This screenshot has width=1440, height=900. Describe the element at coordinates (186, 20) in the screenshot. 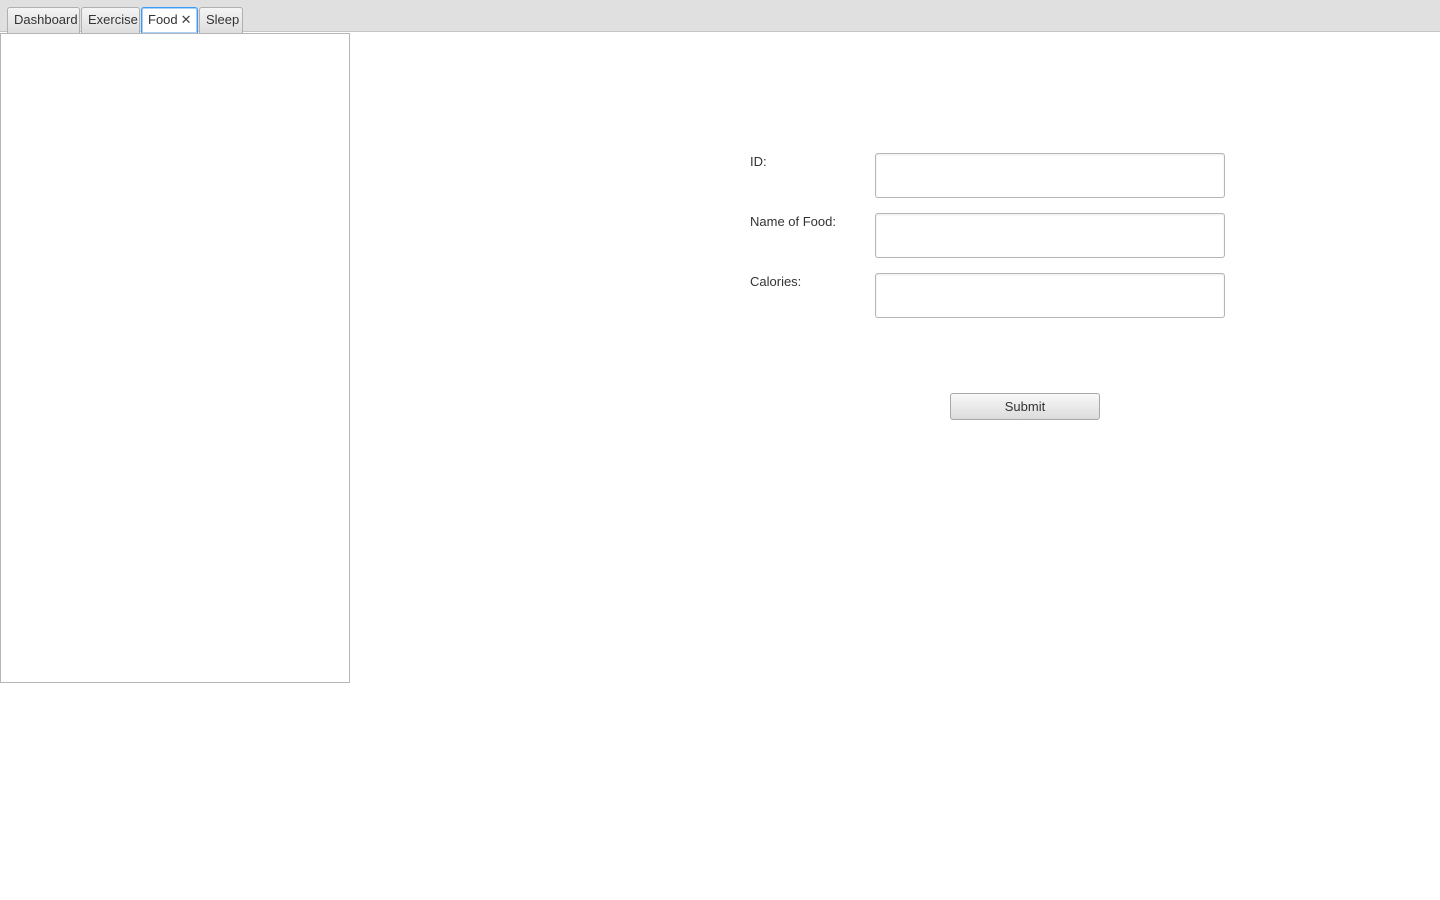

I see `close-icon: ✕` at that location.